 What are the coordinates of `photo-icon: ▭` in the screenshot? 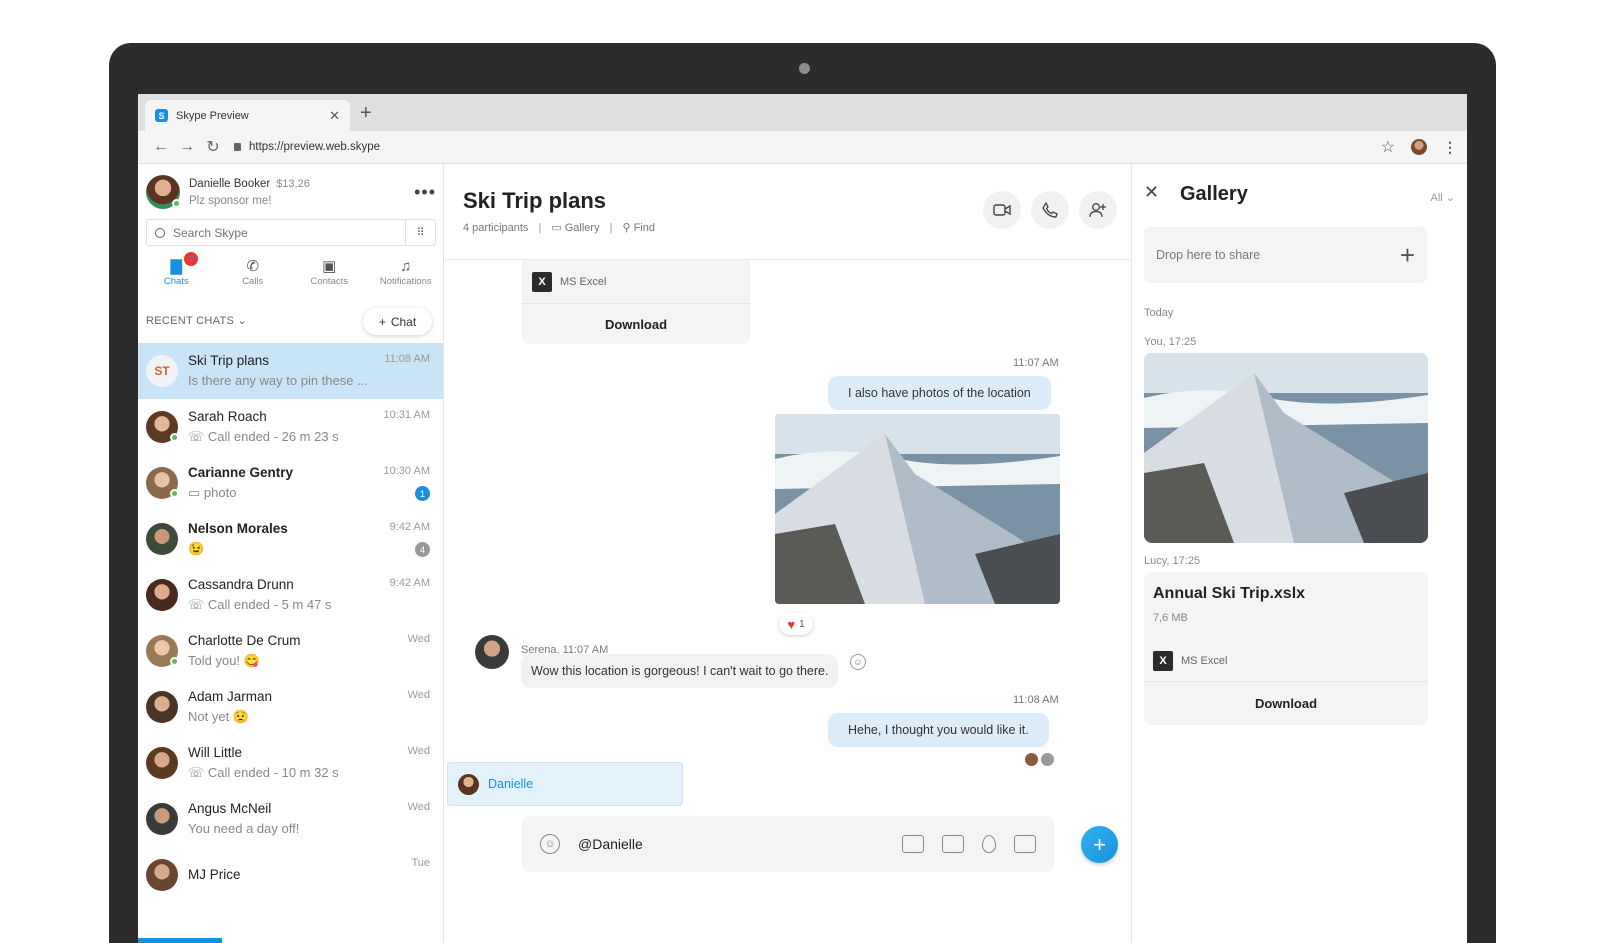 It's located at (196, 492).